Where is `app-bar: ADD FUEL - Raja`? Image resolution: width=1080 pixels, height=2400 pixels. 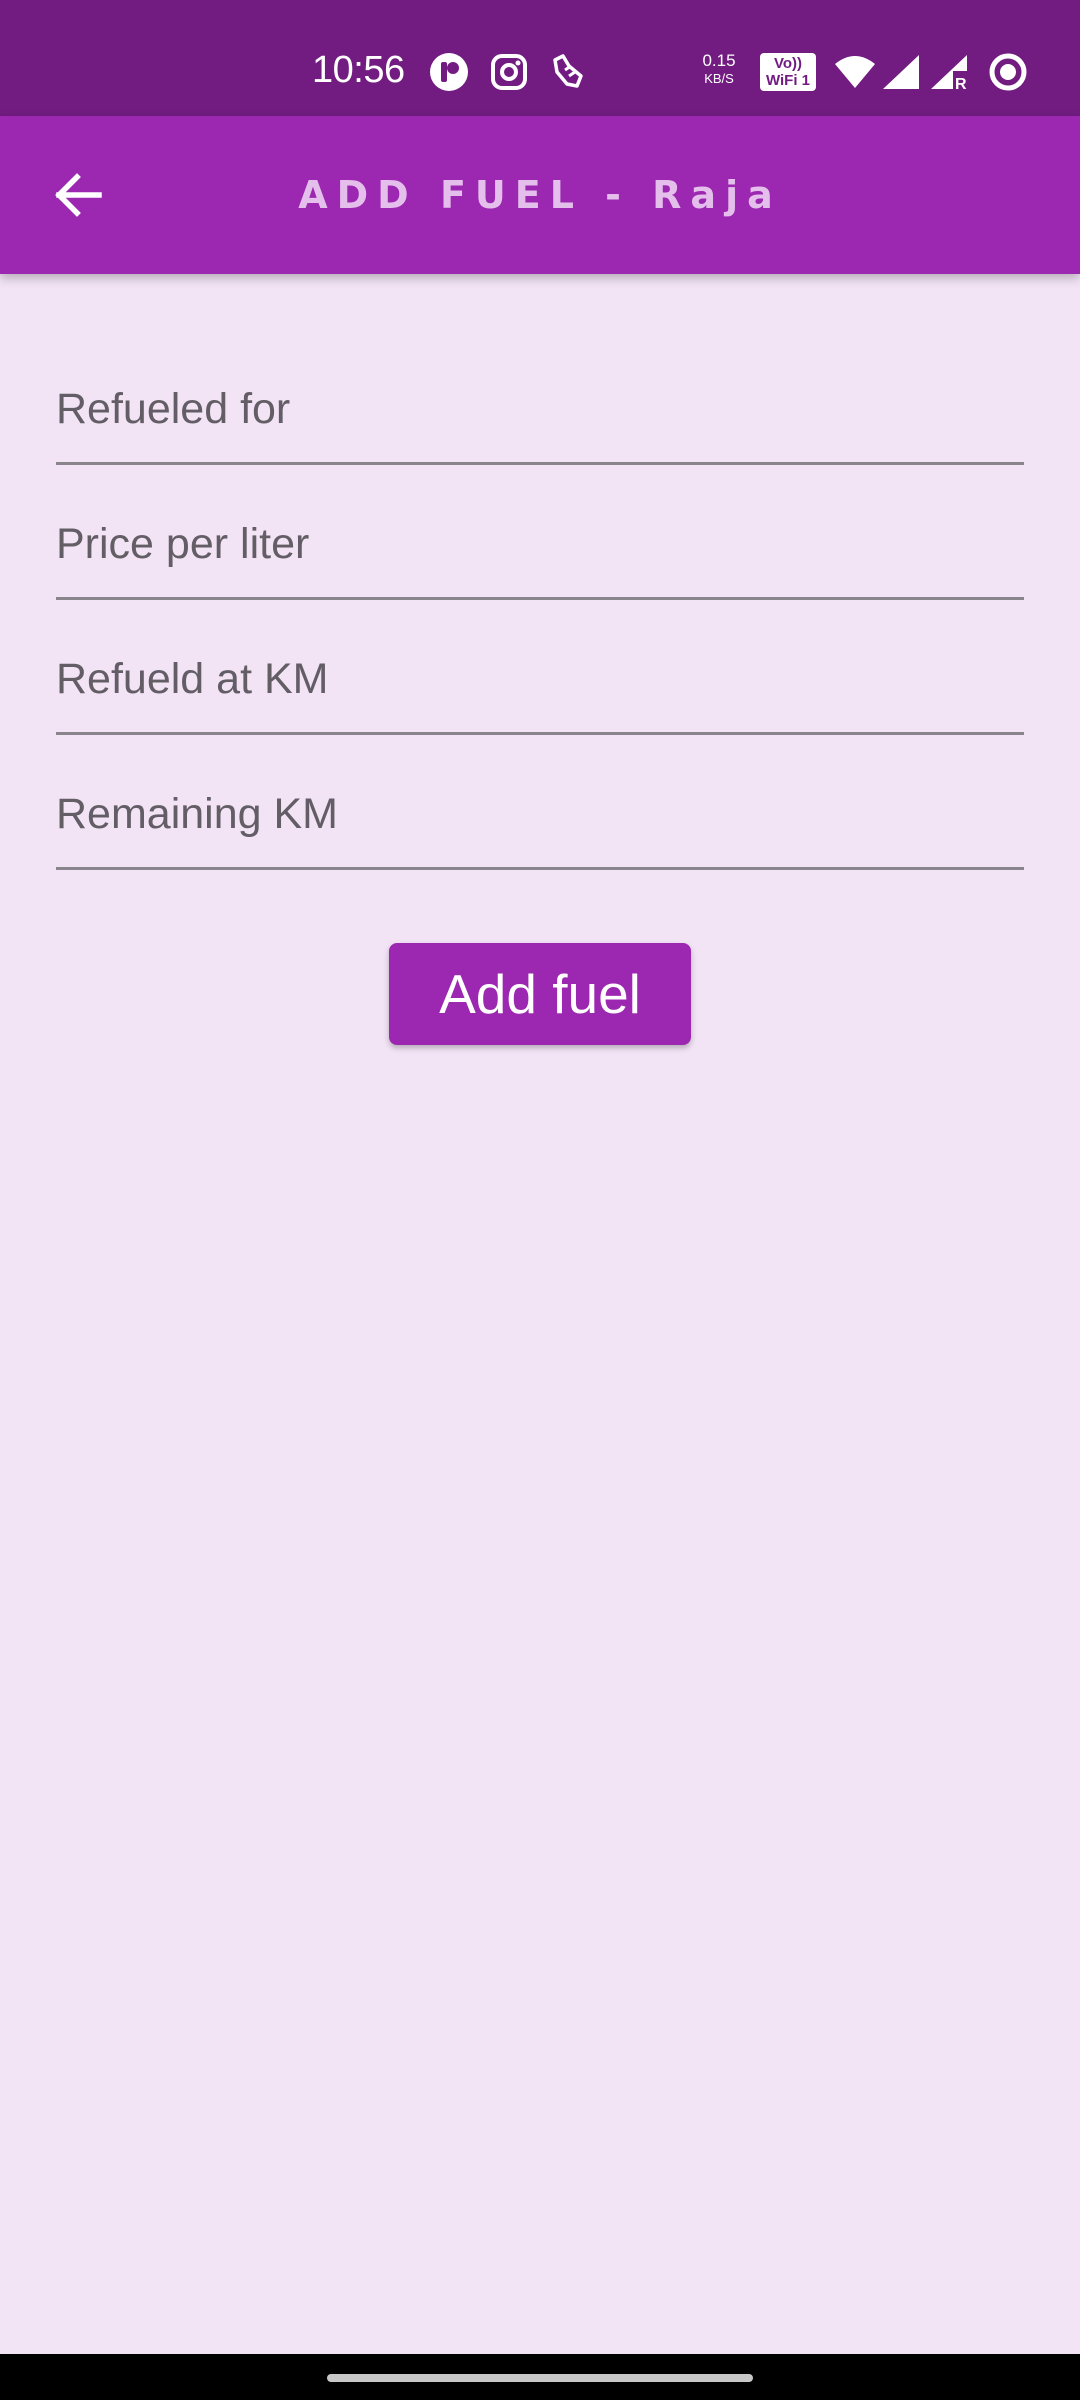
app-bar: ADD FUEL - Raja is located at coordinates (540, 195).